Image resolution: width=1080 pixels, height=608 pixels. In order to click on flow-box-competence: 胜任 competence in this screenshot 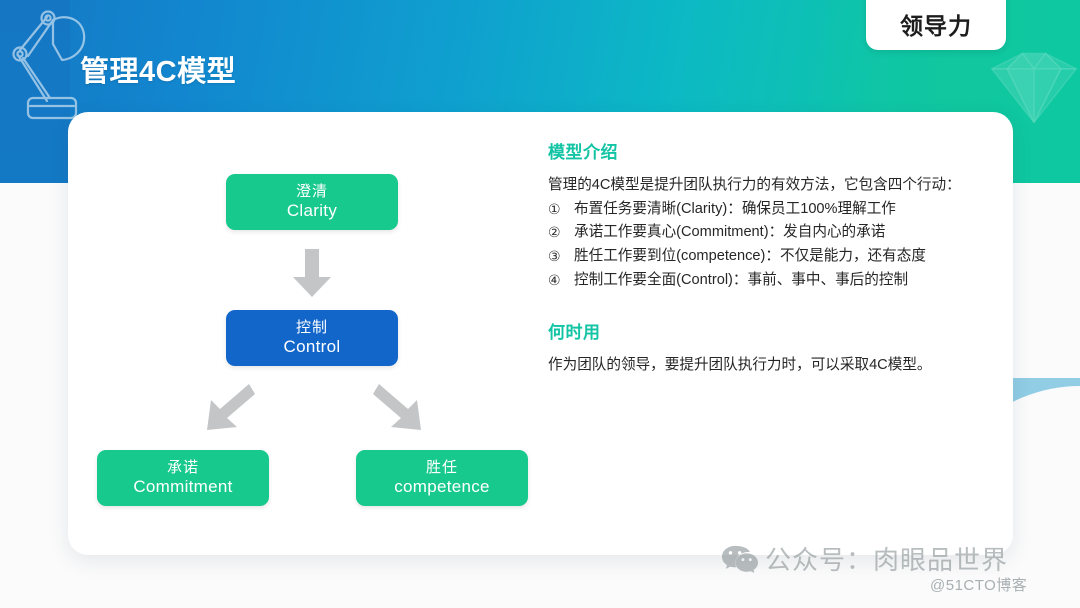, I will do `click(442, 478)`.